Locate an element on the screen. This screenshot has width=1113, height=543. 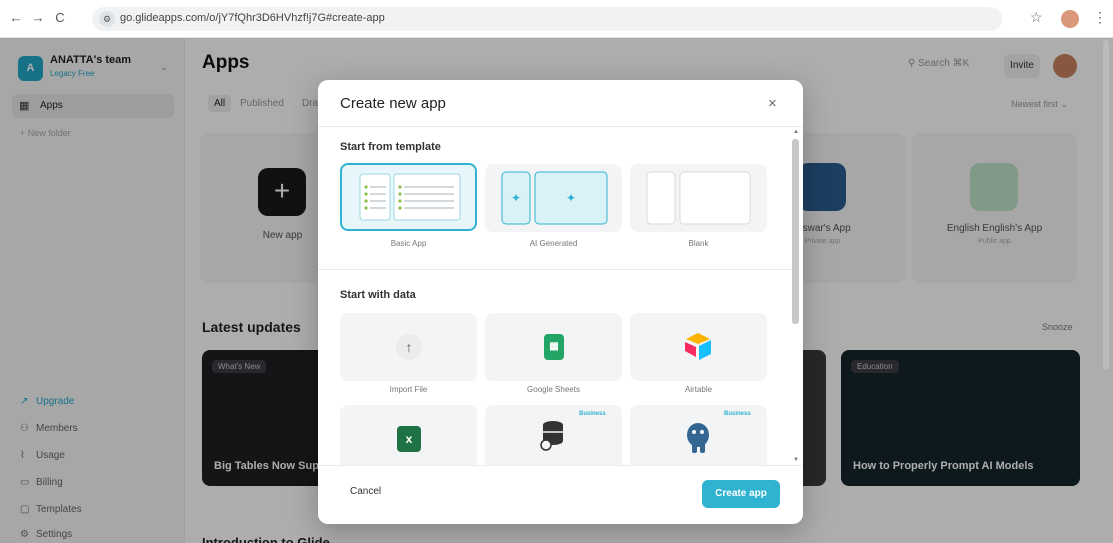
reload-icon: C is located at coordinates (60, 17).